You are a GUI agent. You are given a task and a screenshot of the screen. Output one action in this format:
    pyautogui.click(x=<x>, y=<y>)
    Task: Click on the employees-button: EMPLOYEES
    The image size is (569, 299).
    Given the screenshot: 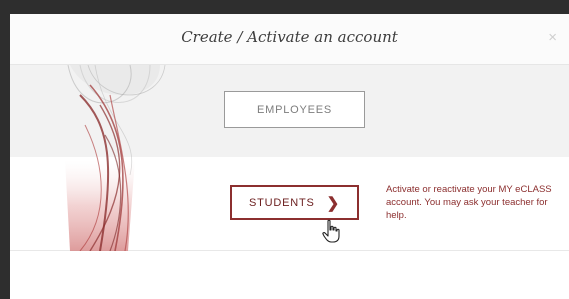 What is the action you would take?
    pyautogui.click(x=294, y=109)
    